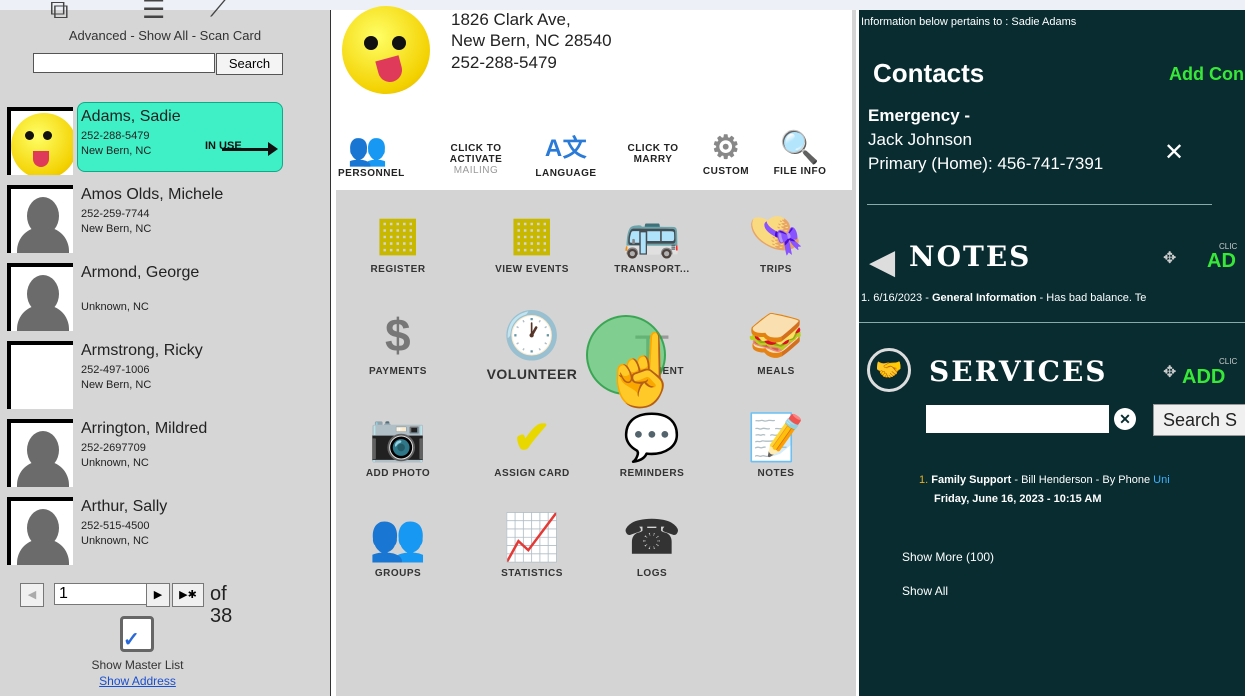 This screenshot has height=696, width=1245. What do you see at coordinates (919, 115) in the screenshot?
I see `emergency-label: Emergency -` at bounding box center [919, 115].